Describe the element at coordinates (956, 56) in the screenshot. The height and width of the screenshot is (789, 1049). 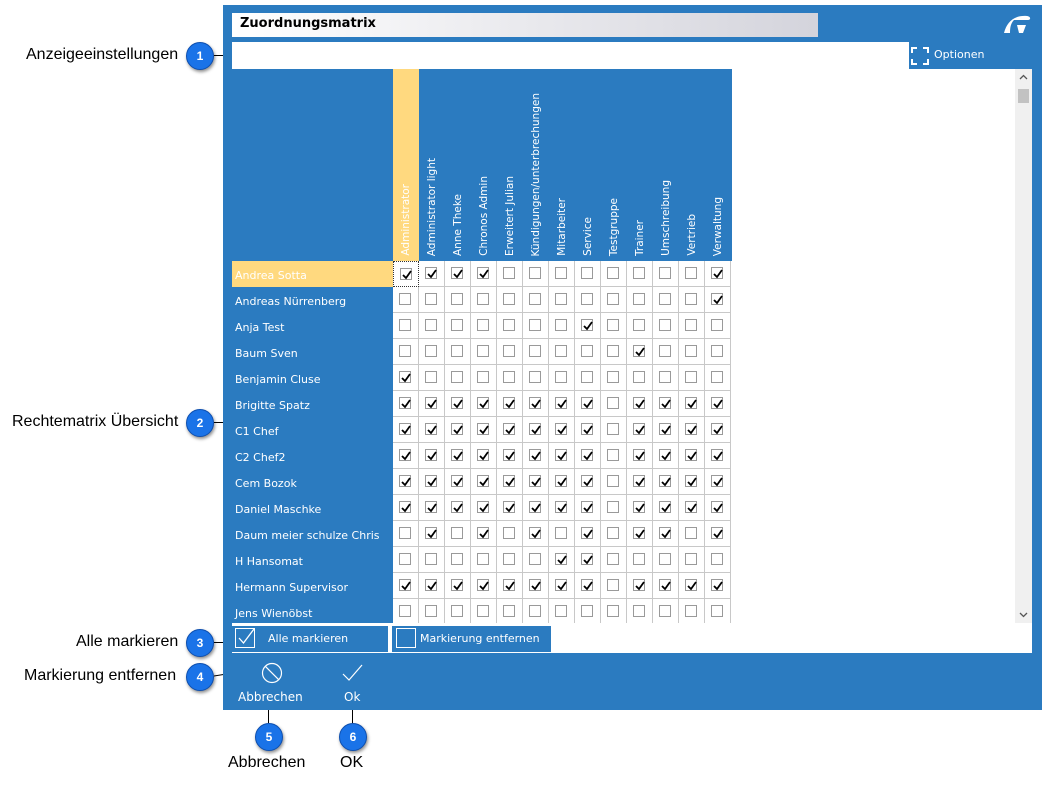
I see `options-button: Optionen` at that location.